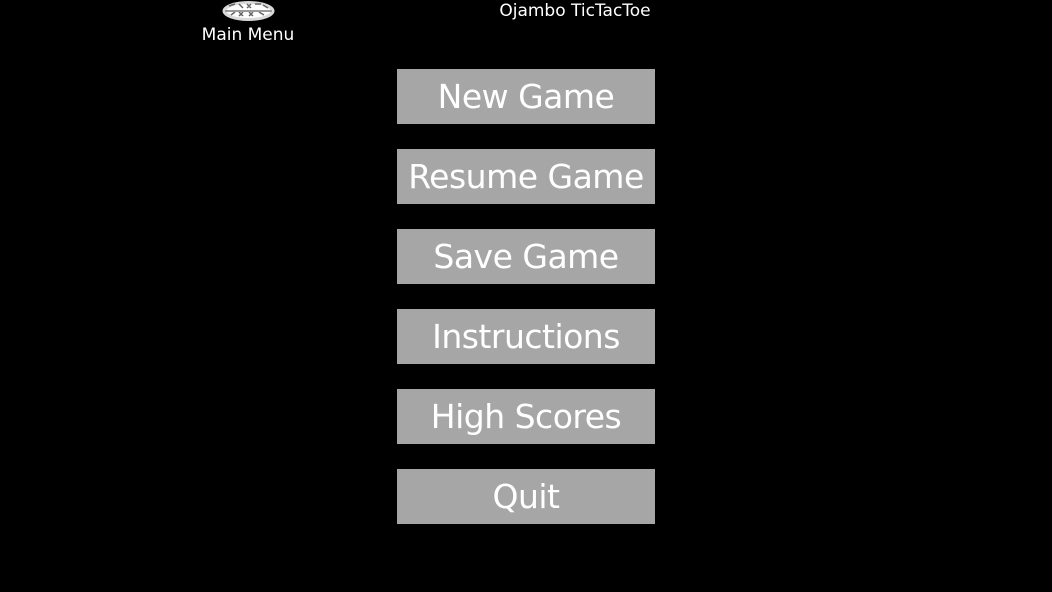  I want to click on instructions-button: Instructions, so click(526, 336).